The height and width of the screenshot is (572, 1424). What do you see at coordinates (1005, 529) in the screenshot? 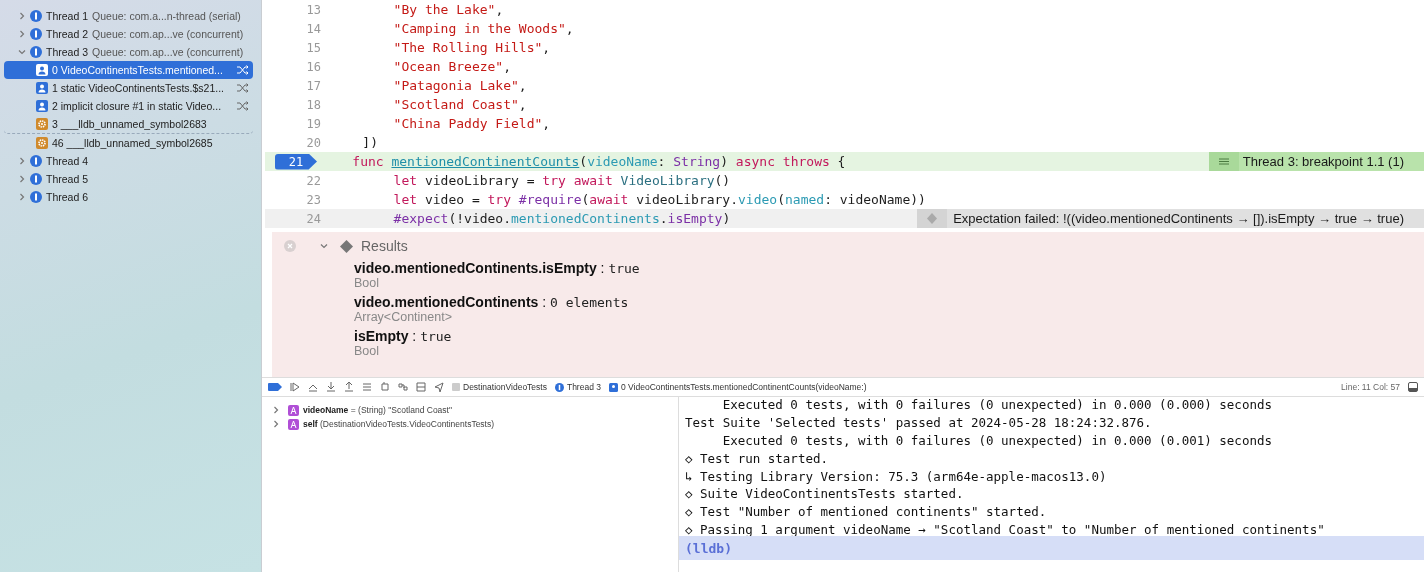
I see `console-line: ◇ Passing 1 argument videoName → "Scotland Coast" to "Number of mentioned continents"` at bounding box center [1005, 529].